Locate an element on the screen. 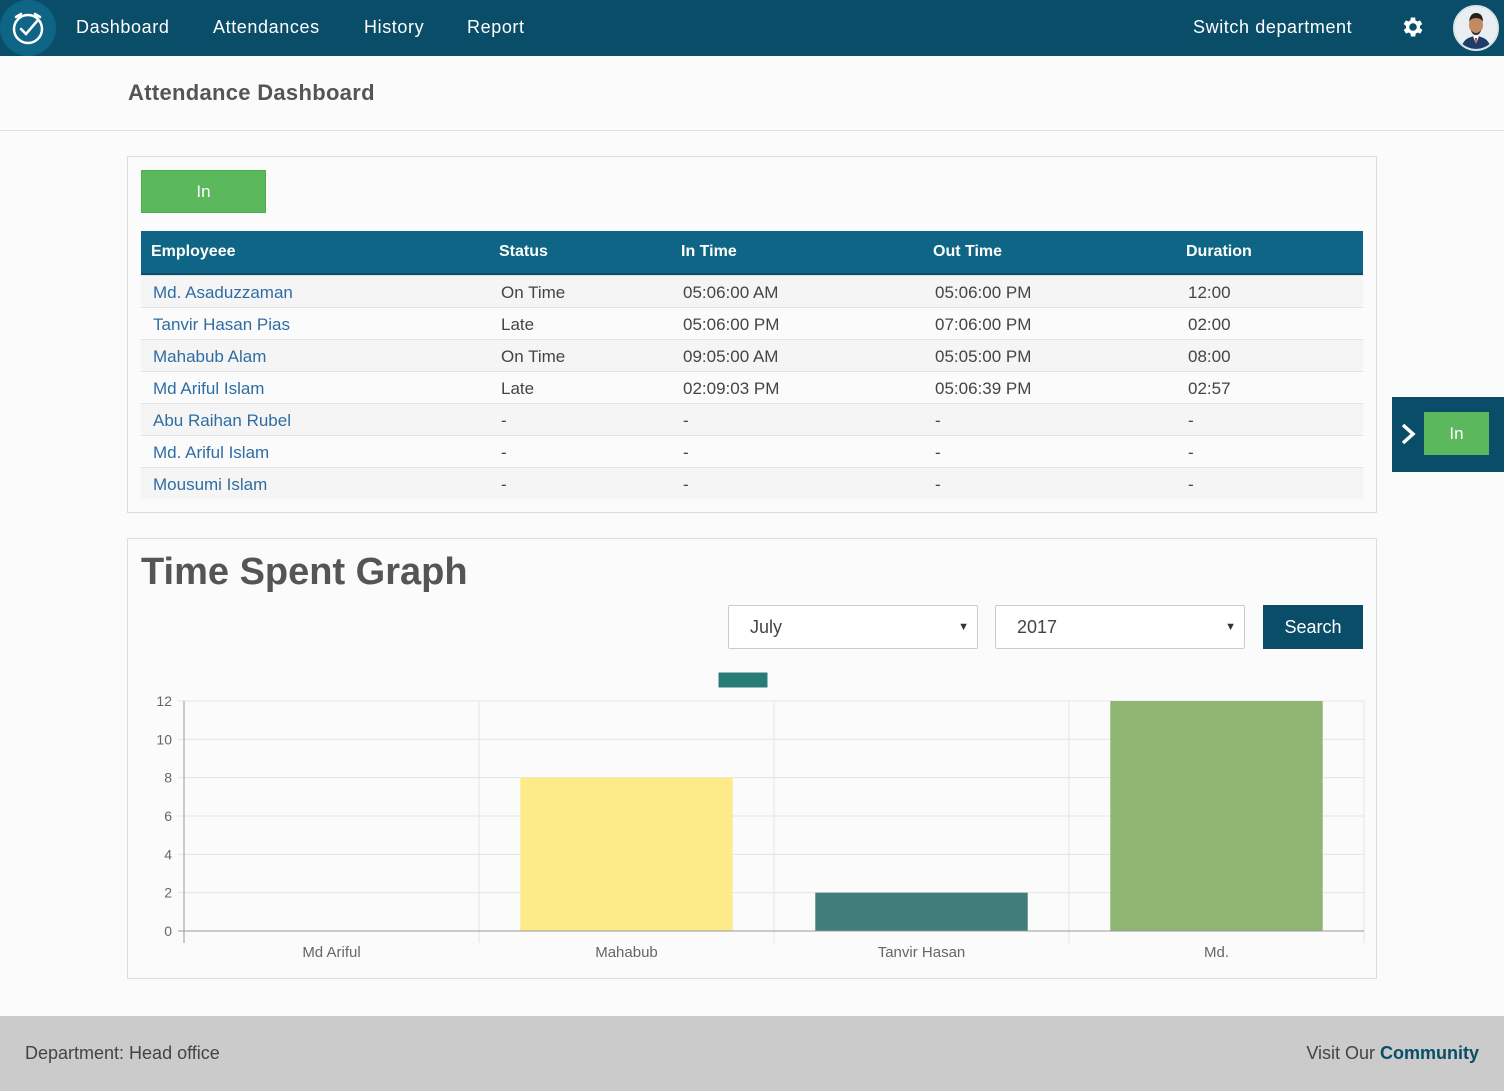 The height and width of the screenshot is (1091, 1504). y-tick-label: 10 is located at coordinates (164, 739).